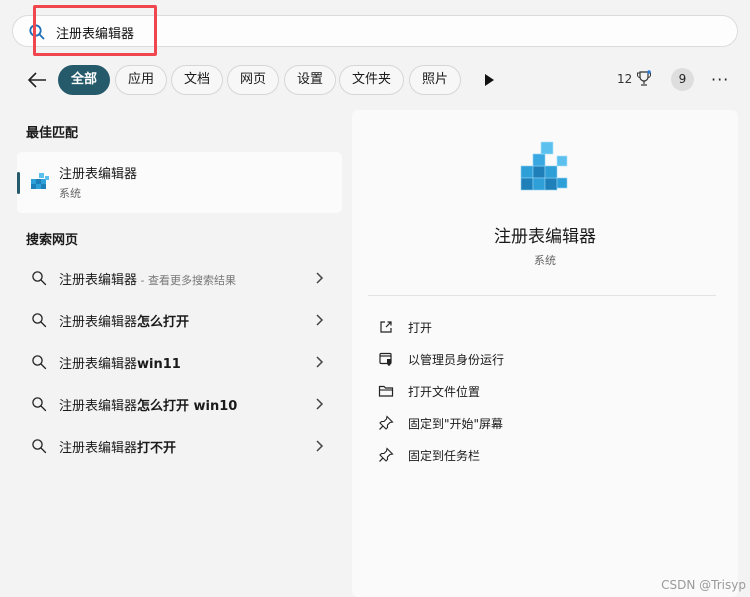  Describe the element at coordinates (95, 30) in the screenshot. I see `annotation-highlight-box` at that location.